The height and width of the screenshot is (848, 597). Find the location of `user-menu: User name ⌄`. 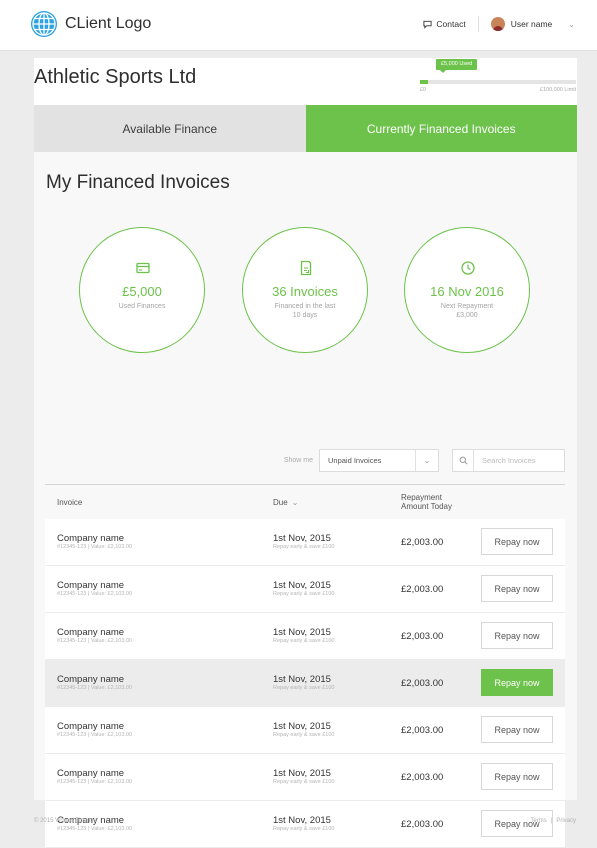

user-menu: User name ⌄ is located at coordinates (532, 24).